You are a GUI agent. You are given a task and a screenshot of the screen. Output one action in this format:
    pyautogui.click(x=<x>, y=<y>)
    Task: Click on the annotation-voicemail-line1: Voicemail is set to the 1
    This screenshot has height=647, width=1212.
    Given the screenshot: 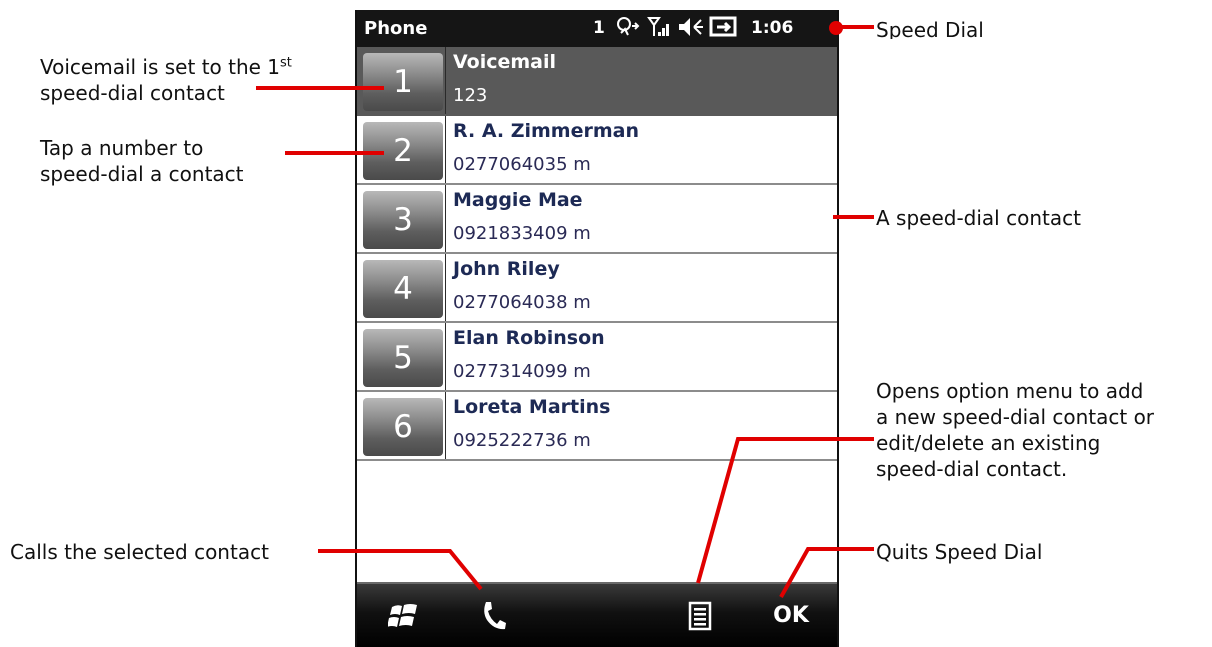 What is the action you would take?
    pyautogui.click(x=160, y=67)
    